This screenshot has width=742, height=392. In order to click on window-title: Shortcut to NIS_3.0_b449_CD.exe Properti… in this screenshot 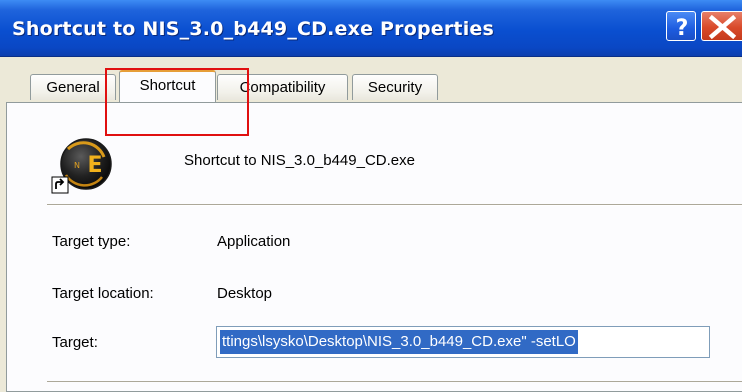, I will do `click(253, 29)`.